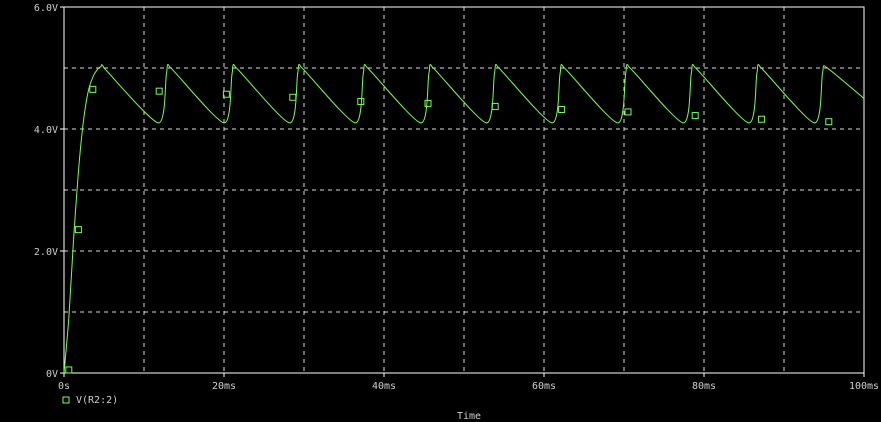 Image resolution: width=881 pixels, height=422 pixels. What do you see at coordinates (224, 386) in the screenshot?
I see `x-tick-label: 20ms` at bounding box center [224, 386].